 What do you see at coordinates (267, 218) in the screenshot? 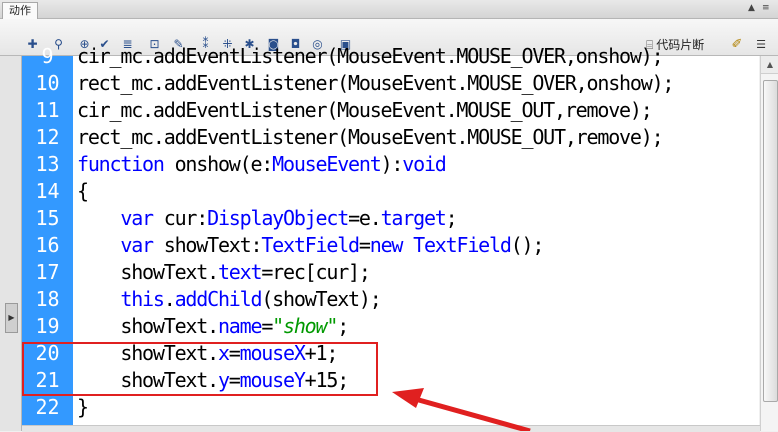
I see `code-text: var cur:DisplayObject=e.target;` at bounding box center [267, 218].